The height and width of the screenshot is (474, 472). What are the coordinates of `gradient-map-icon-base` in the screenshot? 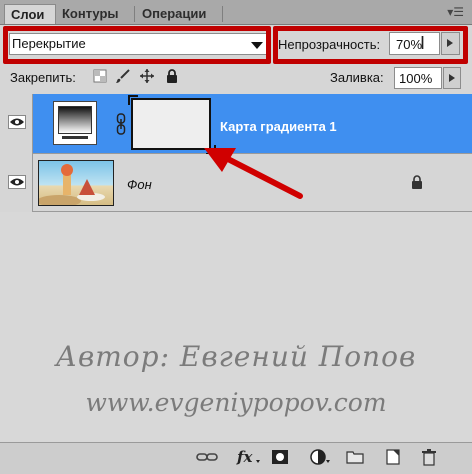 It's located at (75, 137).